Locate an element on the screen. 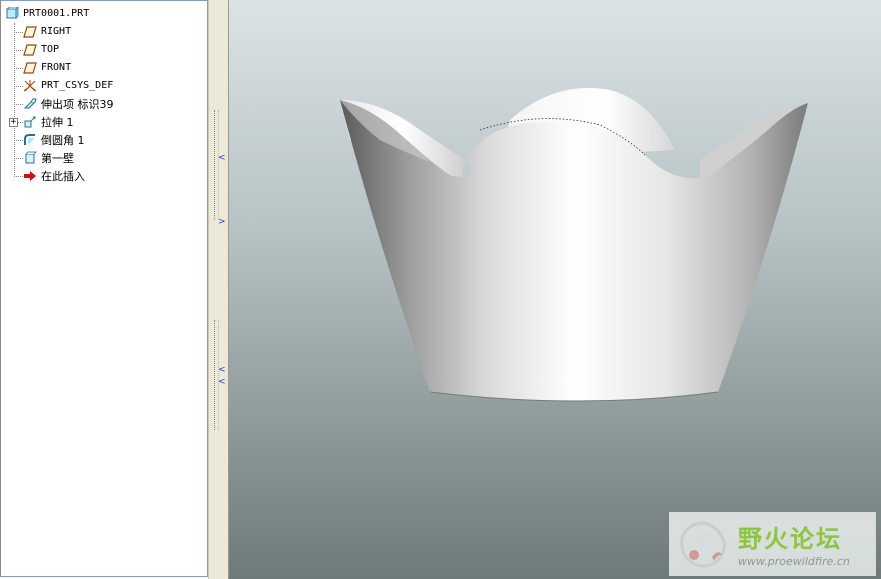  tree-item-top: TOP is located at coordinates (41, 49).